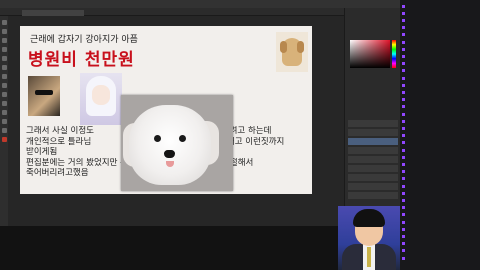 This screenshot has height=270, width=480. I want to click on gradient-tool-icon, so click(4, 94).